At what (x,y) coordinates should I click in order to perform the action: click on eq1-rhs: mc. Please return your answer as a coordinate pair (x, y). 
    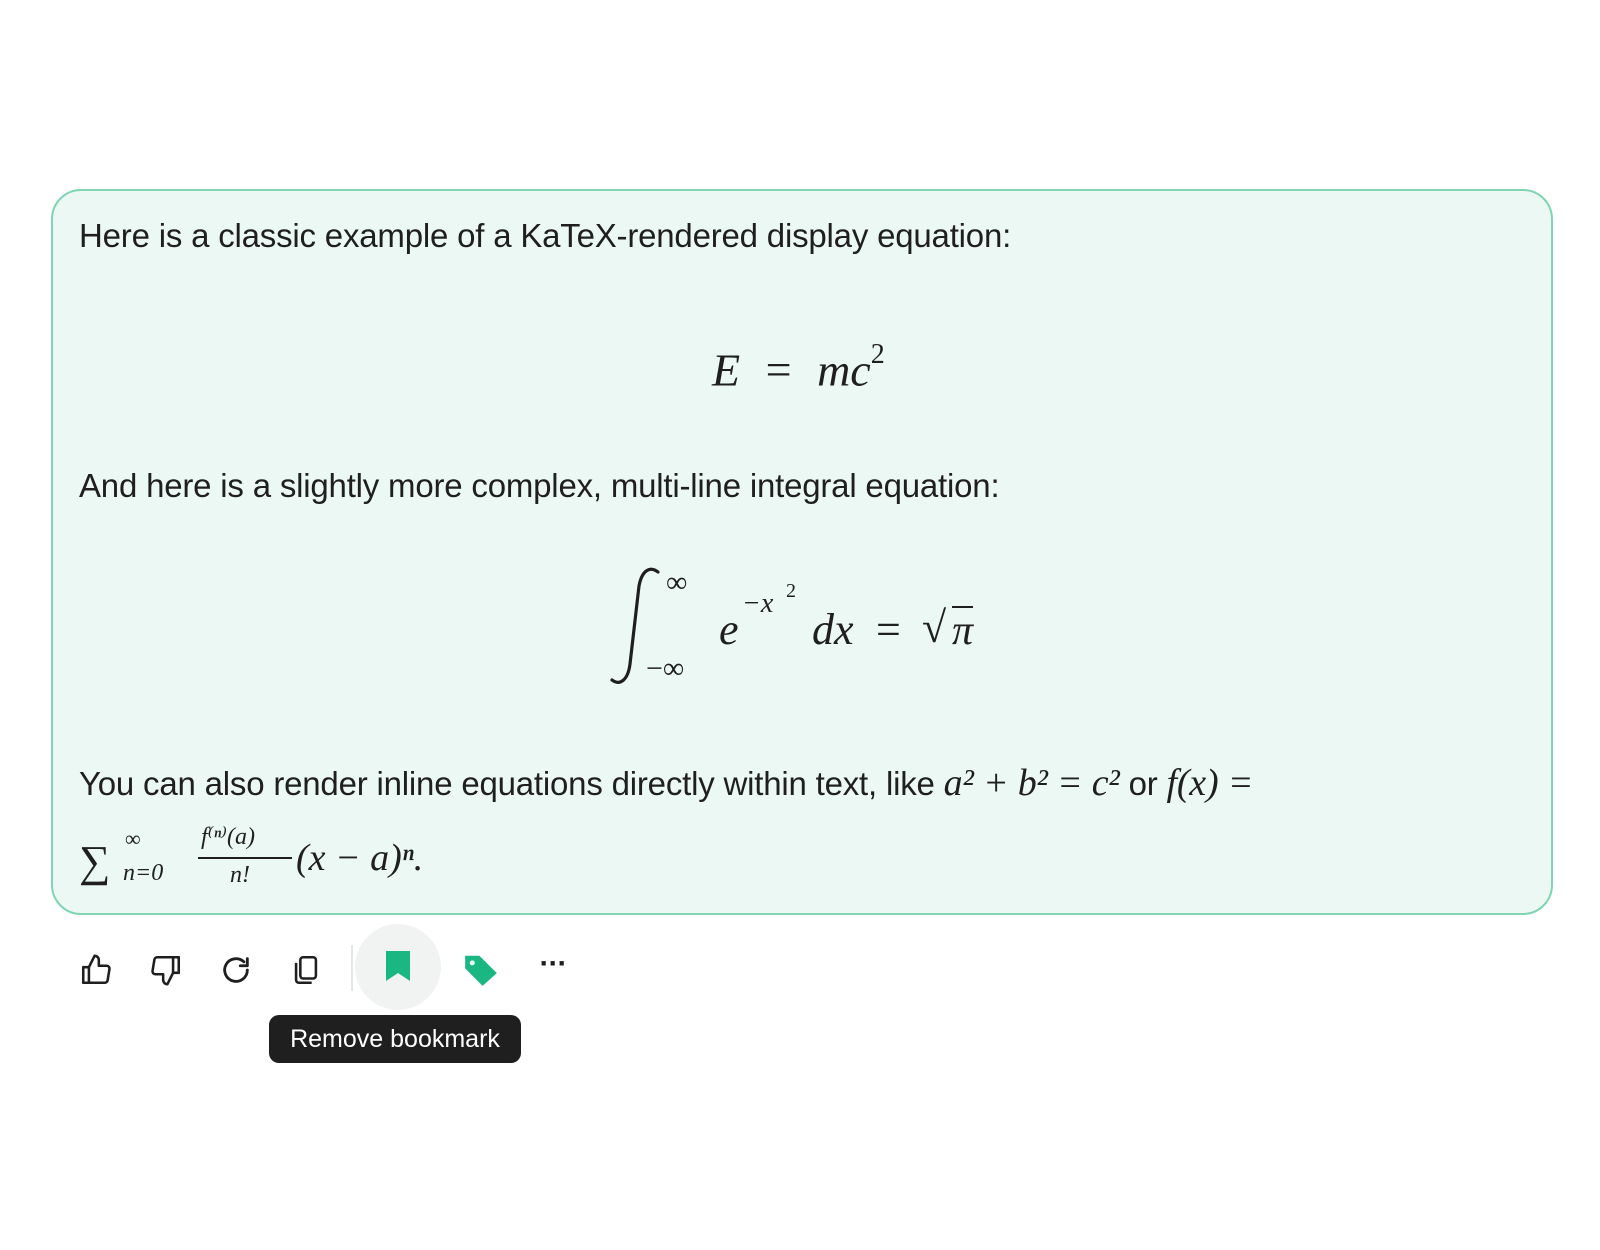
    Looking at the image, I should click on (844, 370).